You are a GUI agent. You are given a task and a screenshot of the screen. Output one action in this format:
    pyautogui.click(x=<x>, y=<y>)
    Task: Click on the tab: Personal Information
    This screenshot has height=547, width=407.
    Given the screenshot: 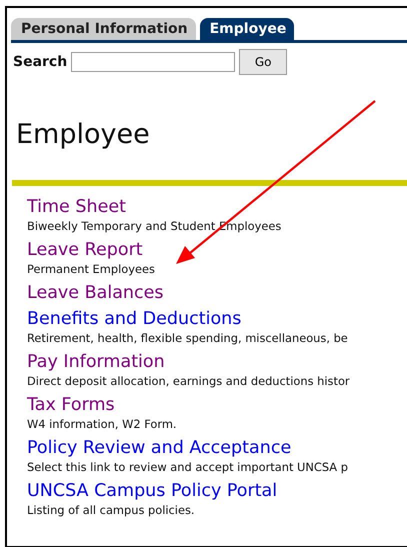 What is the action you would take?
    pyautogui.click(x=103, y=29)
    